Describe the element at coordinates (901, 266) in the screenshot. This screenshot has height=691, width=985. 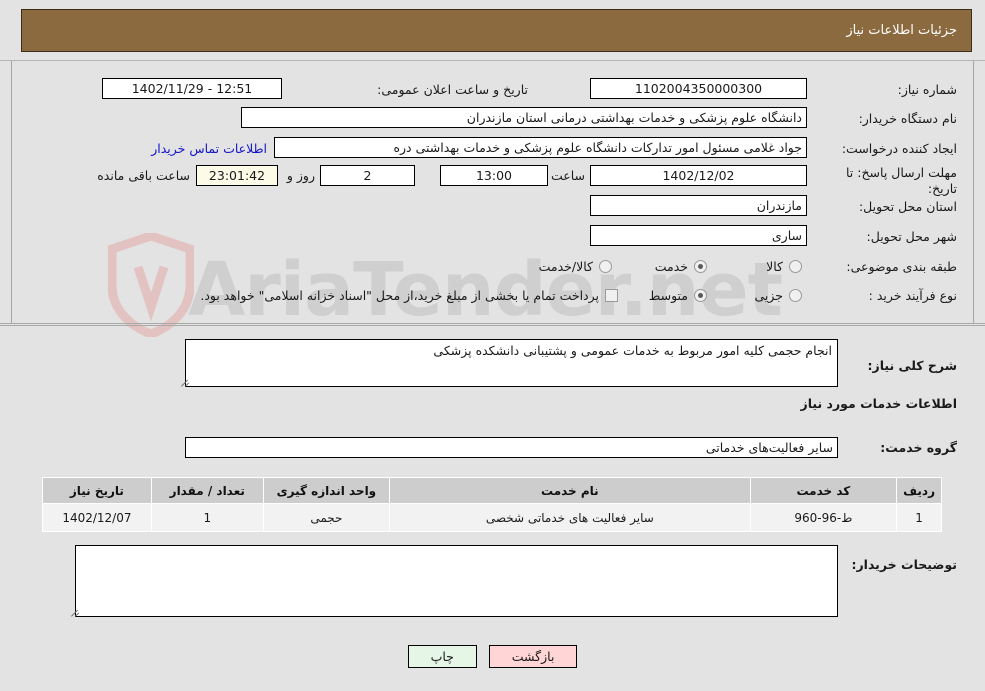
I see `category-label: طبقه بندی موضوعی:` at that location.